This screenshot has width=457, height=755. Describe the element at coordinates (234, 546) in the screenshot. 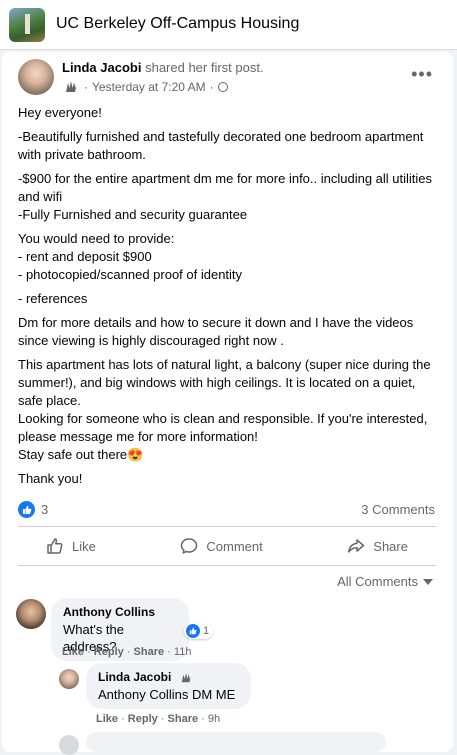

I see `comment-label: Comment` at that location.